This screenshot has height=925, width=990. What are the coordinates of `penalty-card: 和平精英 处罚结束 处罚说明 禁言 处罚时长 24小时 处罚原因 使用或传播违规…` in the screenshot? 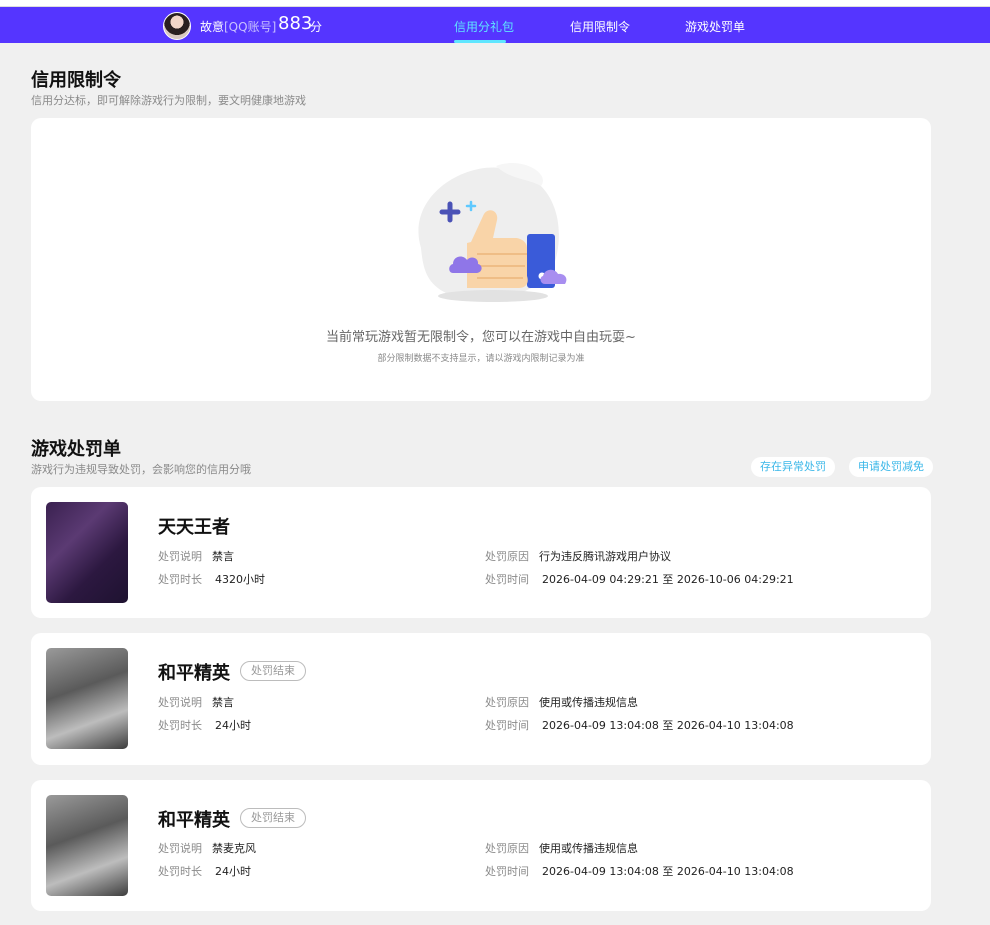 It's located at (481, 699).